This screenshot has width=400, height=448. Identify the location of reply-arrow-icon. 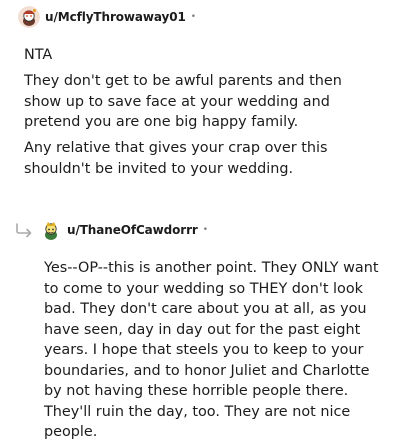
(25, 230).